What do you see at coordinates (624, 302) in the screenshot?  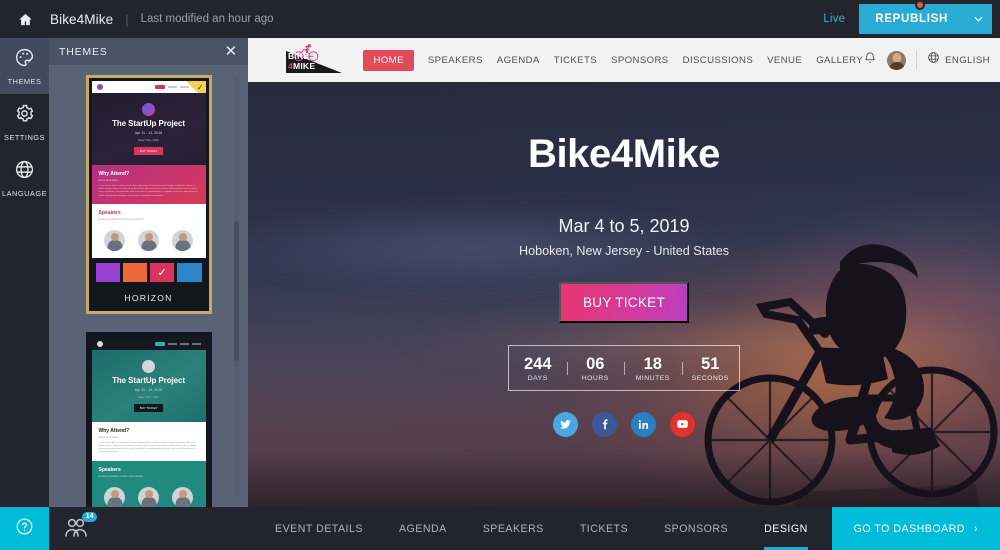 I see `buy-ticket-button: BUY TICKET` at bounding box center [624, 302].